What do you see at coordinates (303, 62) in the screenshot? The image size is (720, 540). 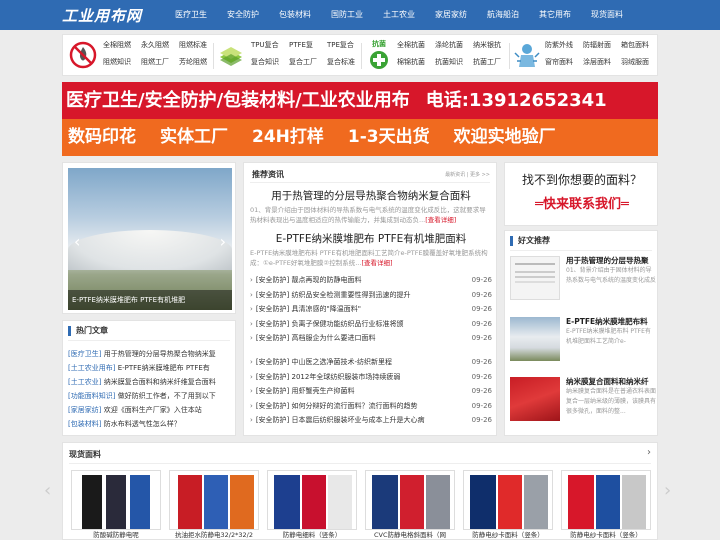 I see `category-link: 复合工厂` at bounding box center [303, 62].